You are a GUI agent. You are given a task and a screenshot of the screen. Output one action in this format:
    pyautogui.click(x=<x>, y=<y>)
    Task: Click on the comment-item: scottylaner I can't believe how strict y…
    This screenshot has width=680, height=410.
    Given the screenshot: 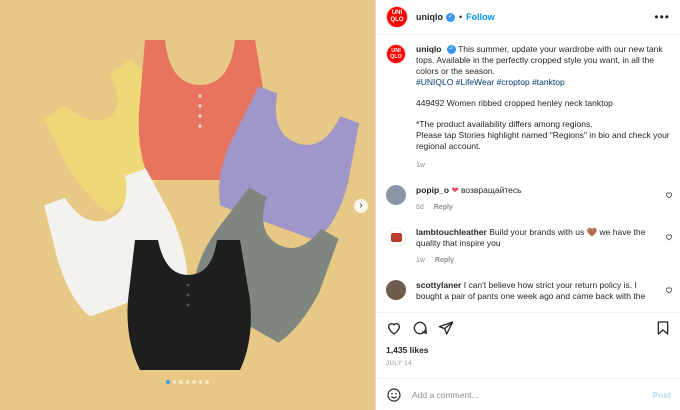 What is the action you would take?
    pyautogui.click(x=528, y=291)
    